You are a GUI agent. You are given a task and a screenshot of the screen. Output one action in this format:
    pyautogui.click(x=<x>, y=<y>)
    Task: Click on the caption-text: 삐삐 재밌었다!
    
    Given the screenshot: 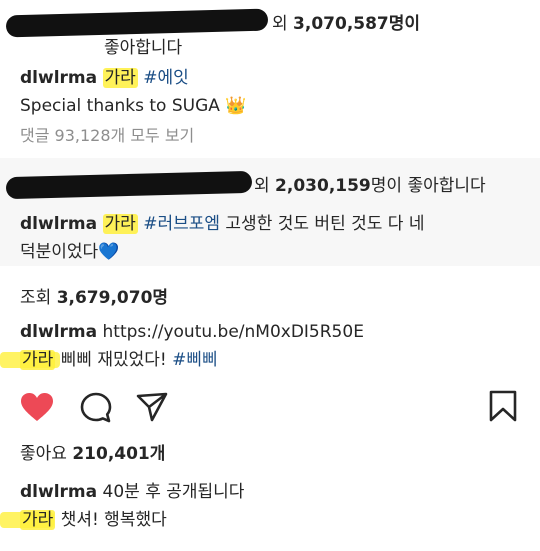 What is the action you would take?
    pyautogui.click(x=113, y=360)
    